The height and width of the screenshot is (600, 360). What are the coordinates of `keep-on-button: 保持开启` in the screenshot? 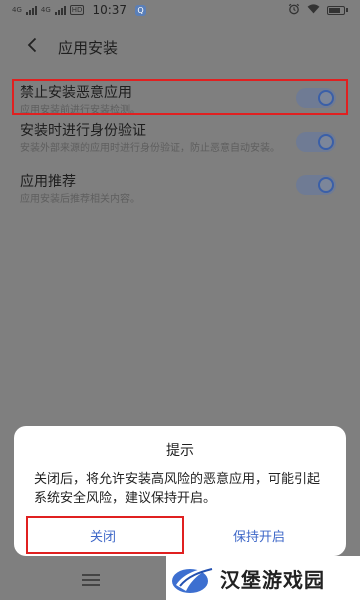 It's located at (259, 535).